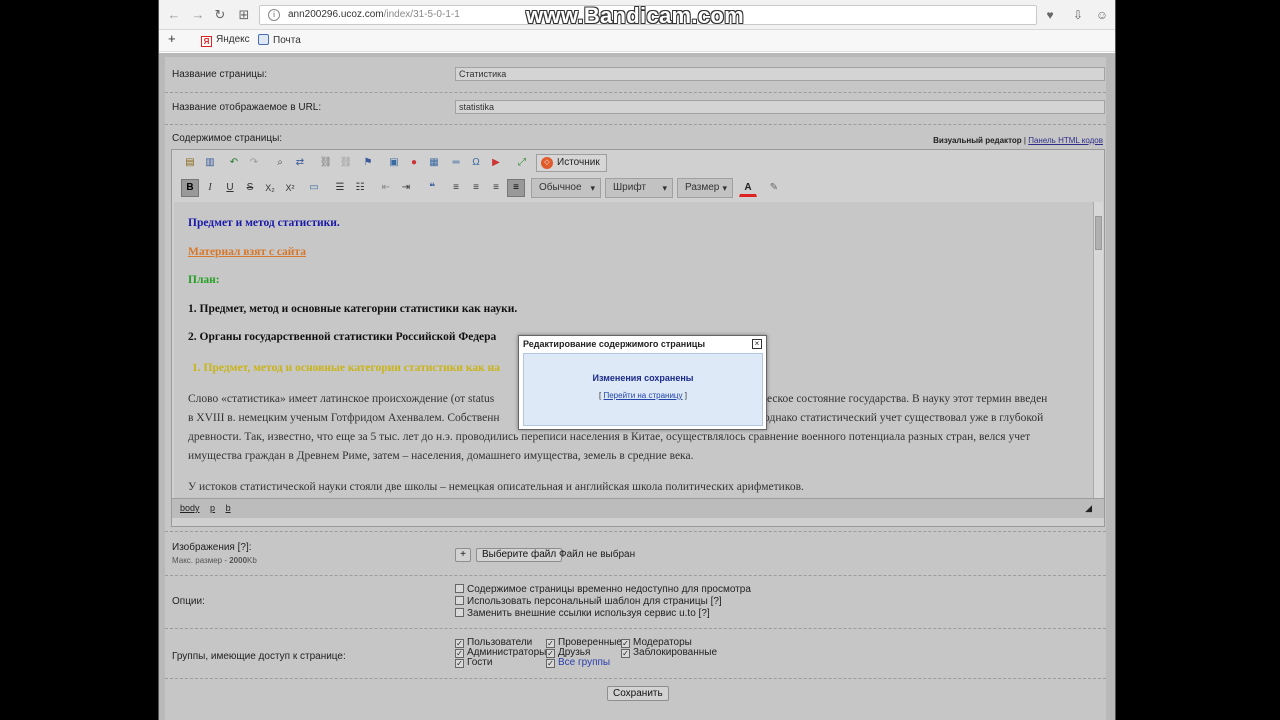  Describe the element at coordinates (480, 662) in the screenshot. I see `group-label: Гости` at that location.